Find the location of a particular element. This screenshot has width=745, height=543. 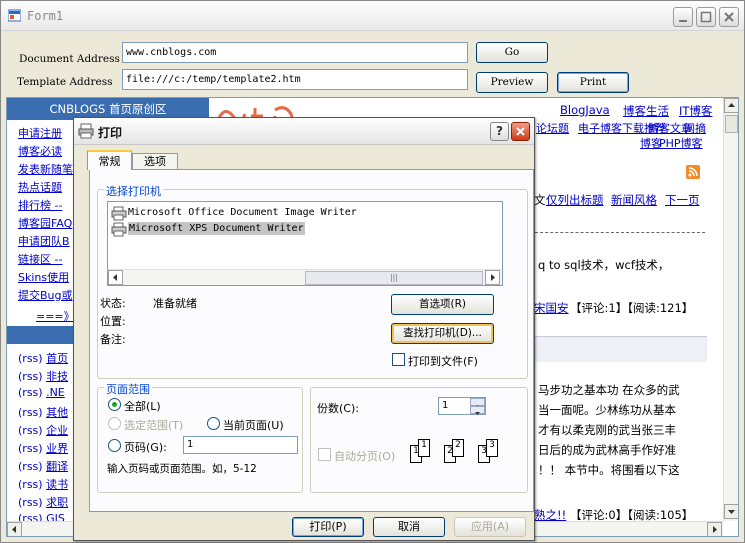

top-link-it-blog: IT博客 is located at coordinates (695, 111).